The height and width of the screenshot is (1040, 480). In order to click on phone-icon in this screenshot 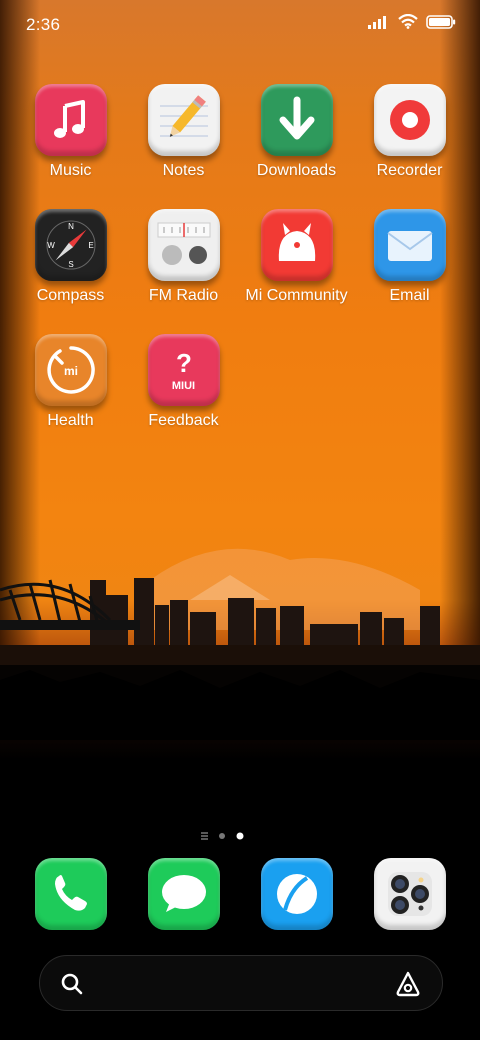, I will do `click(71, 893)`.